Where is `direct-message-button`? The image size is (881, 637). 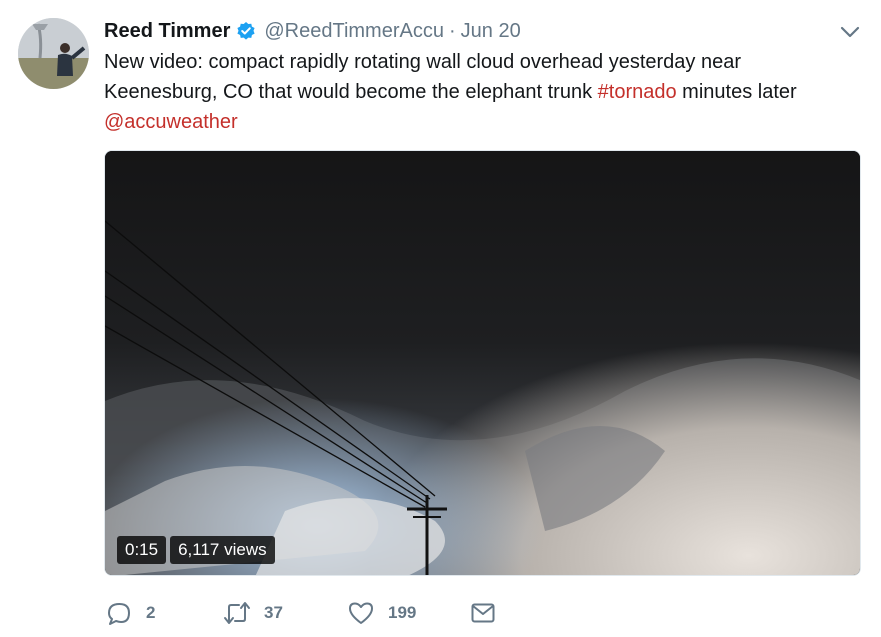 direct-message-button is located at coordinates (488, 613).